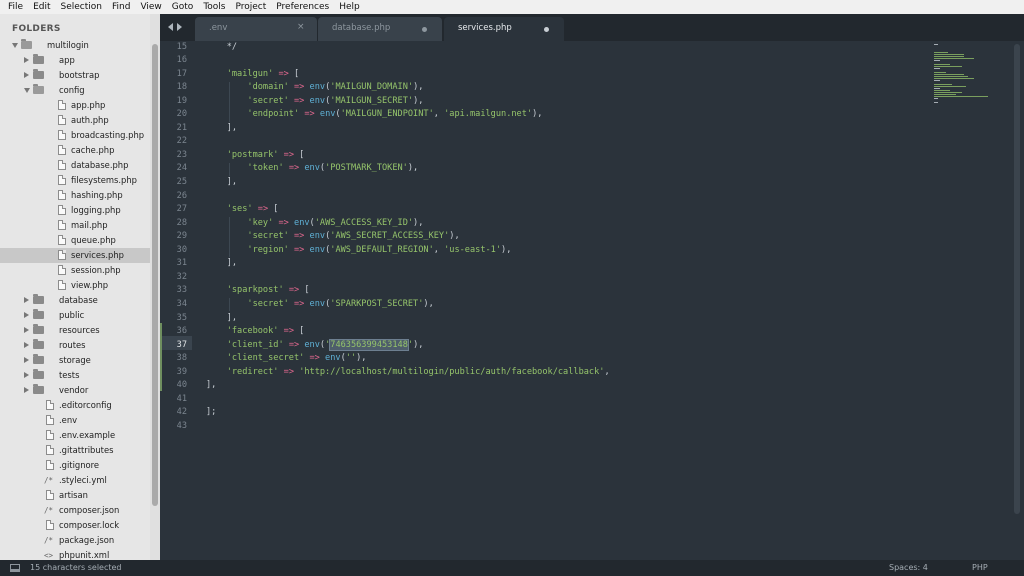  What do you see at coordinates (75, 554) in the screenshot?
I see `tree-file: <> phpunit.xml` at bounding box center [75, 554].